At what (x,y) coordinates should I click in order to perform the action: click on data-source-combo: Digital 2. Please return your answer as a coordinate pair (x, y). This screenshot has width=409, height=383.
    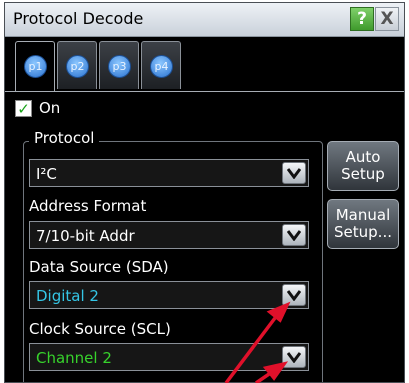
    Looking at the image, I should click on (169, 295).